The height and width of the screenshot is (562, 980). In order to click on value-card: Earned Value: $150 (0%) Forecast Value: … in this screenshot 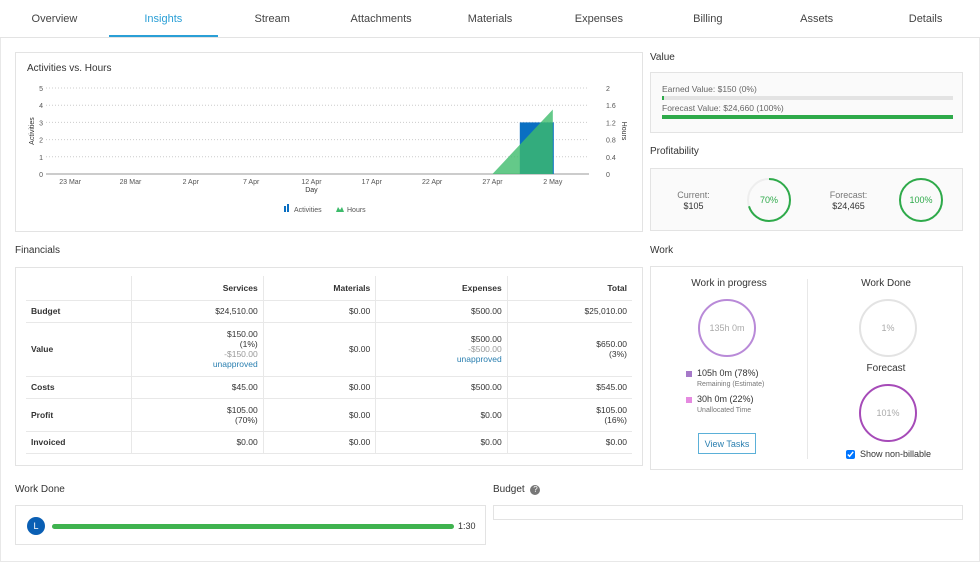, I will do `click(806, 102)`.